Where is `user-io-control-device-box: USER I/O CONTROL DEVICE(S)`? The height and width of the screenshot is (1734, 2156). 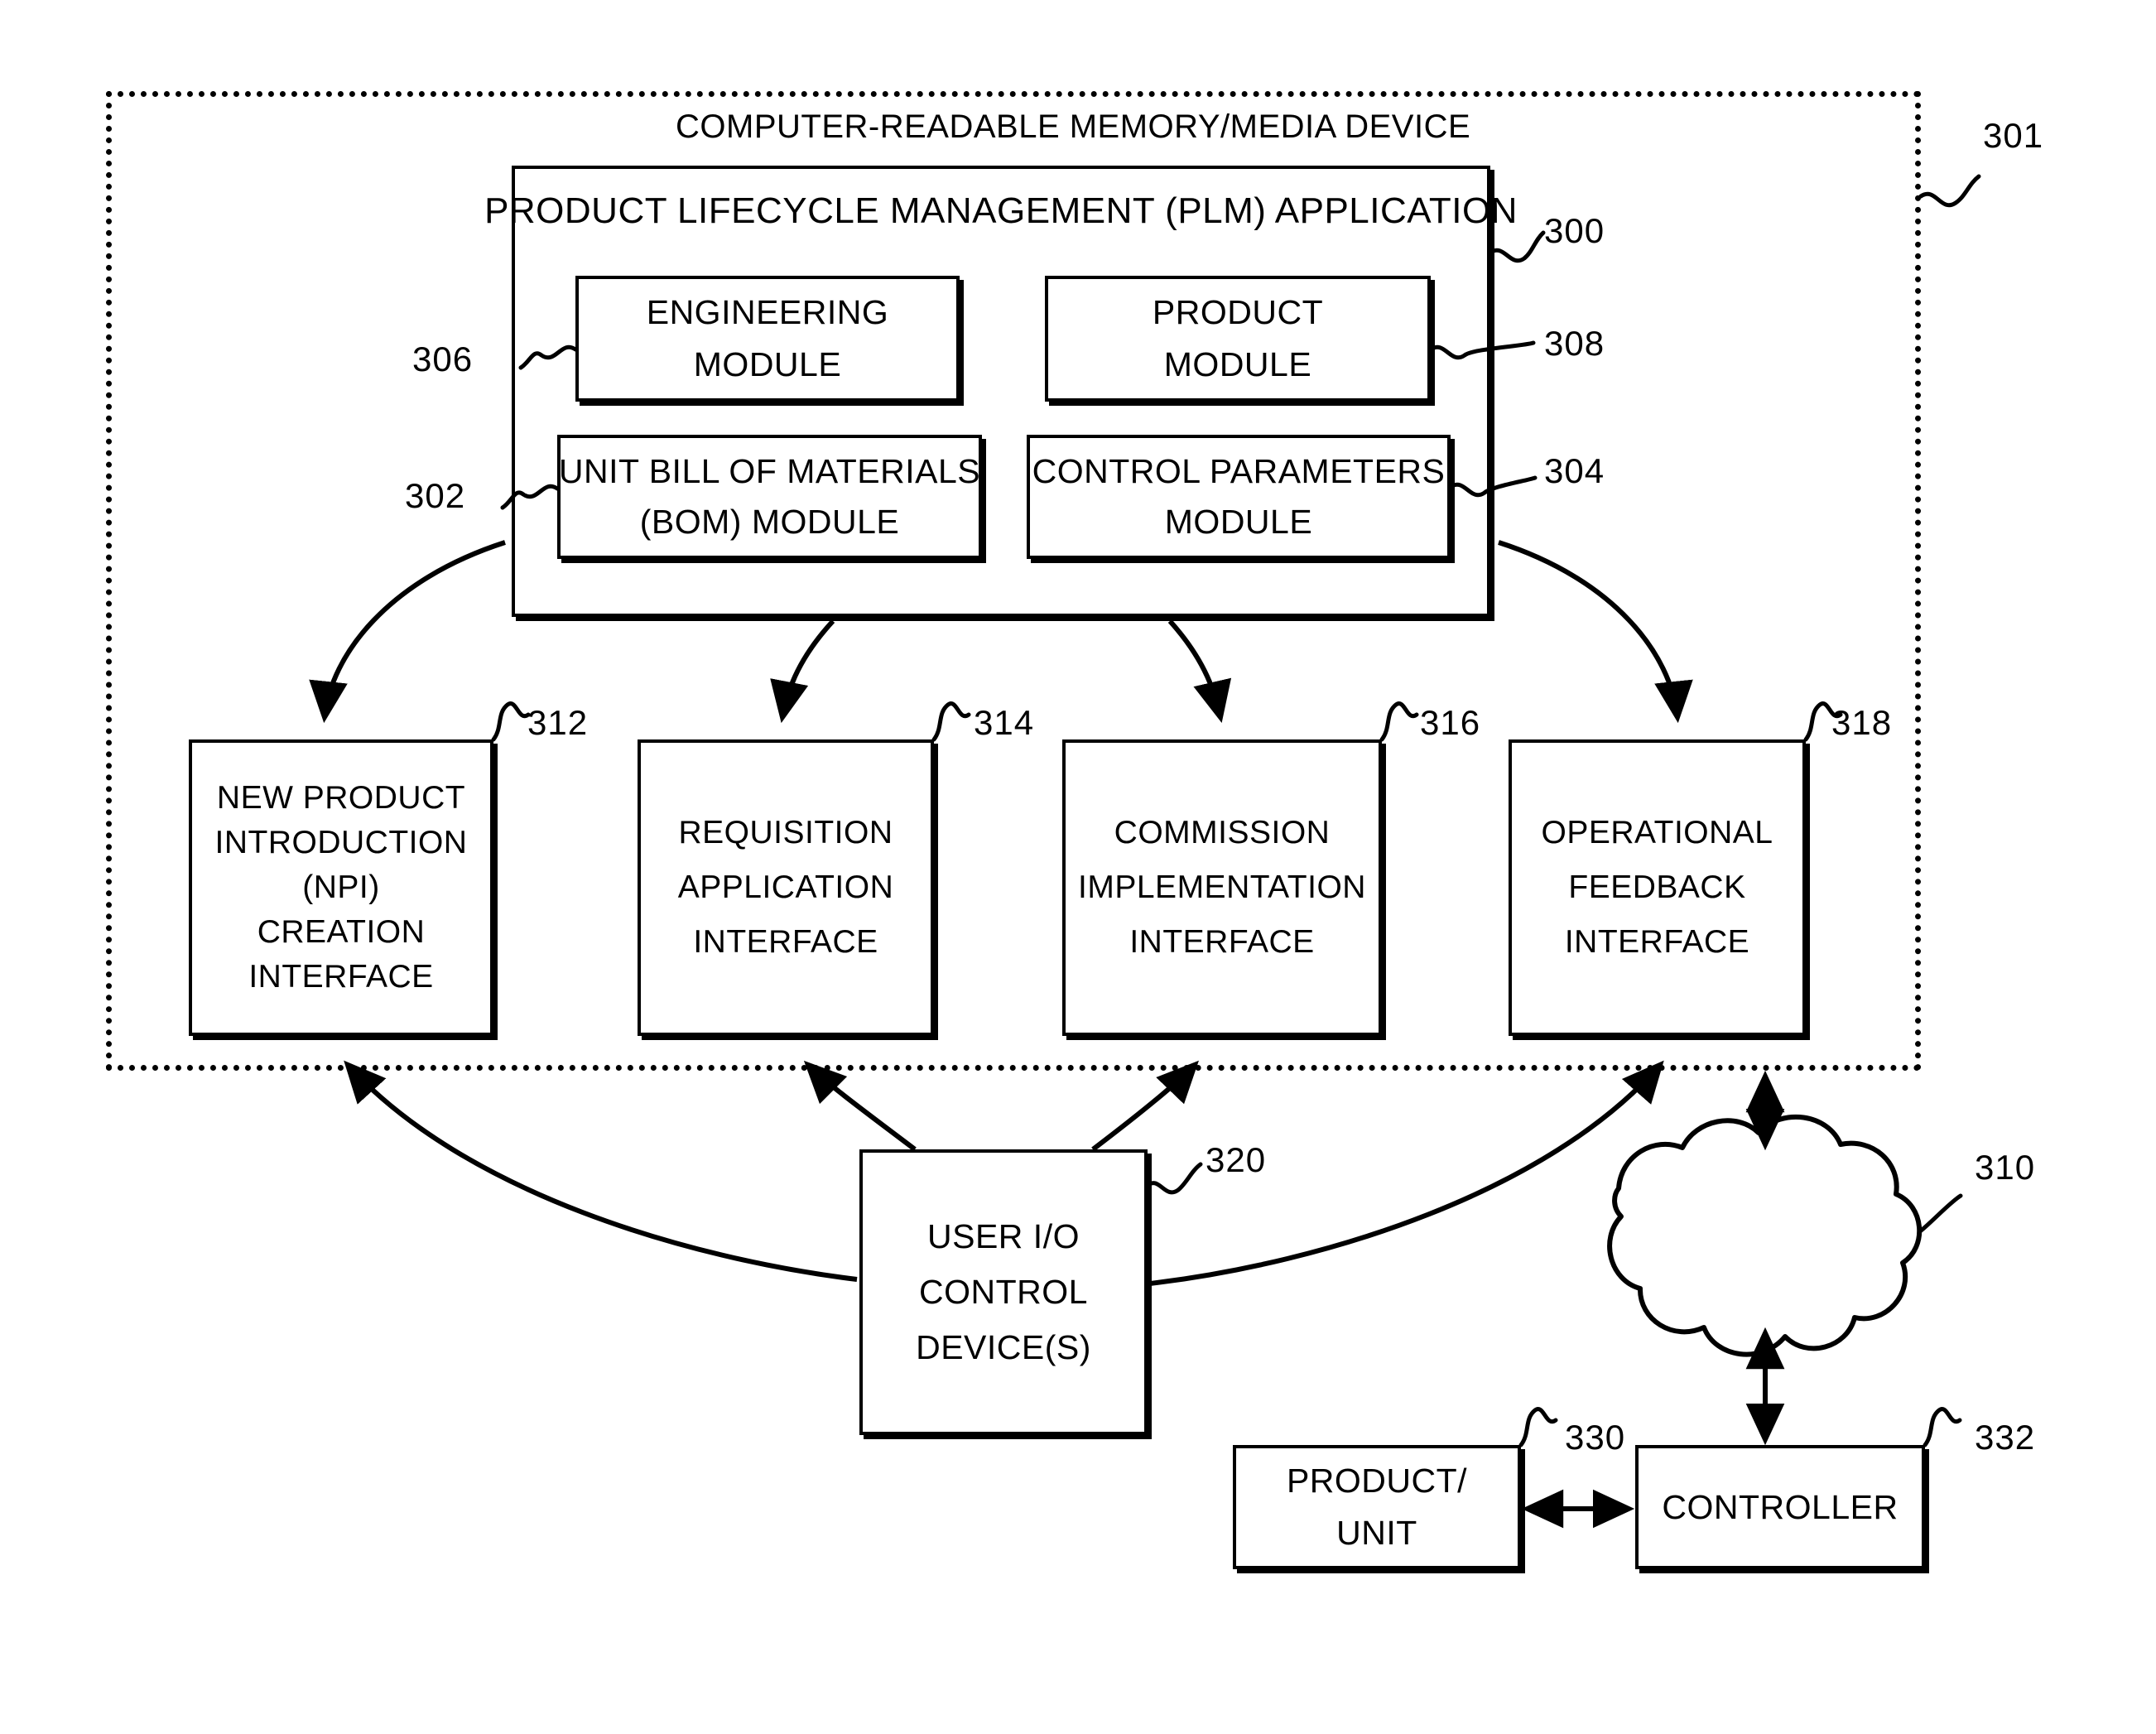
user-io-control-device-box: USER I/O CONTROL DEVICE(S) is located at coordinates (1004, 1292).